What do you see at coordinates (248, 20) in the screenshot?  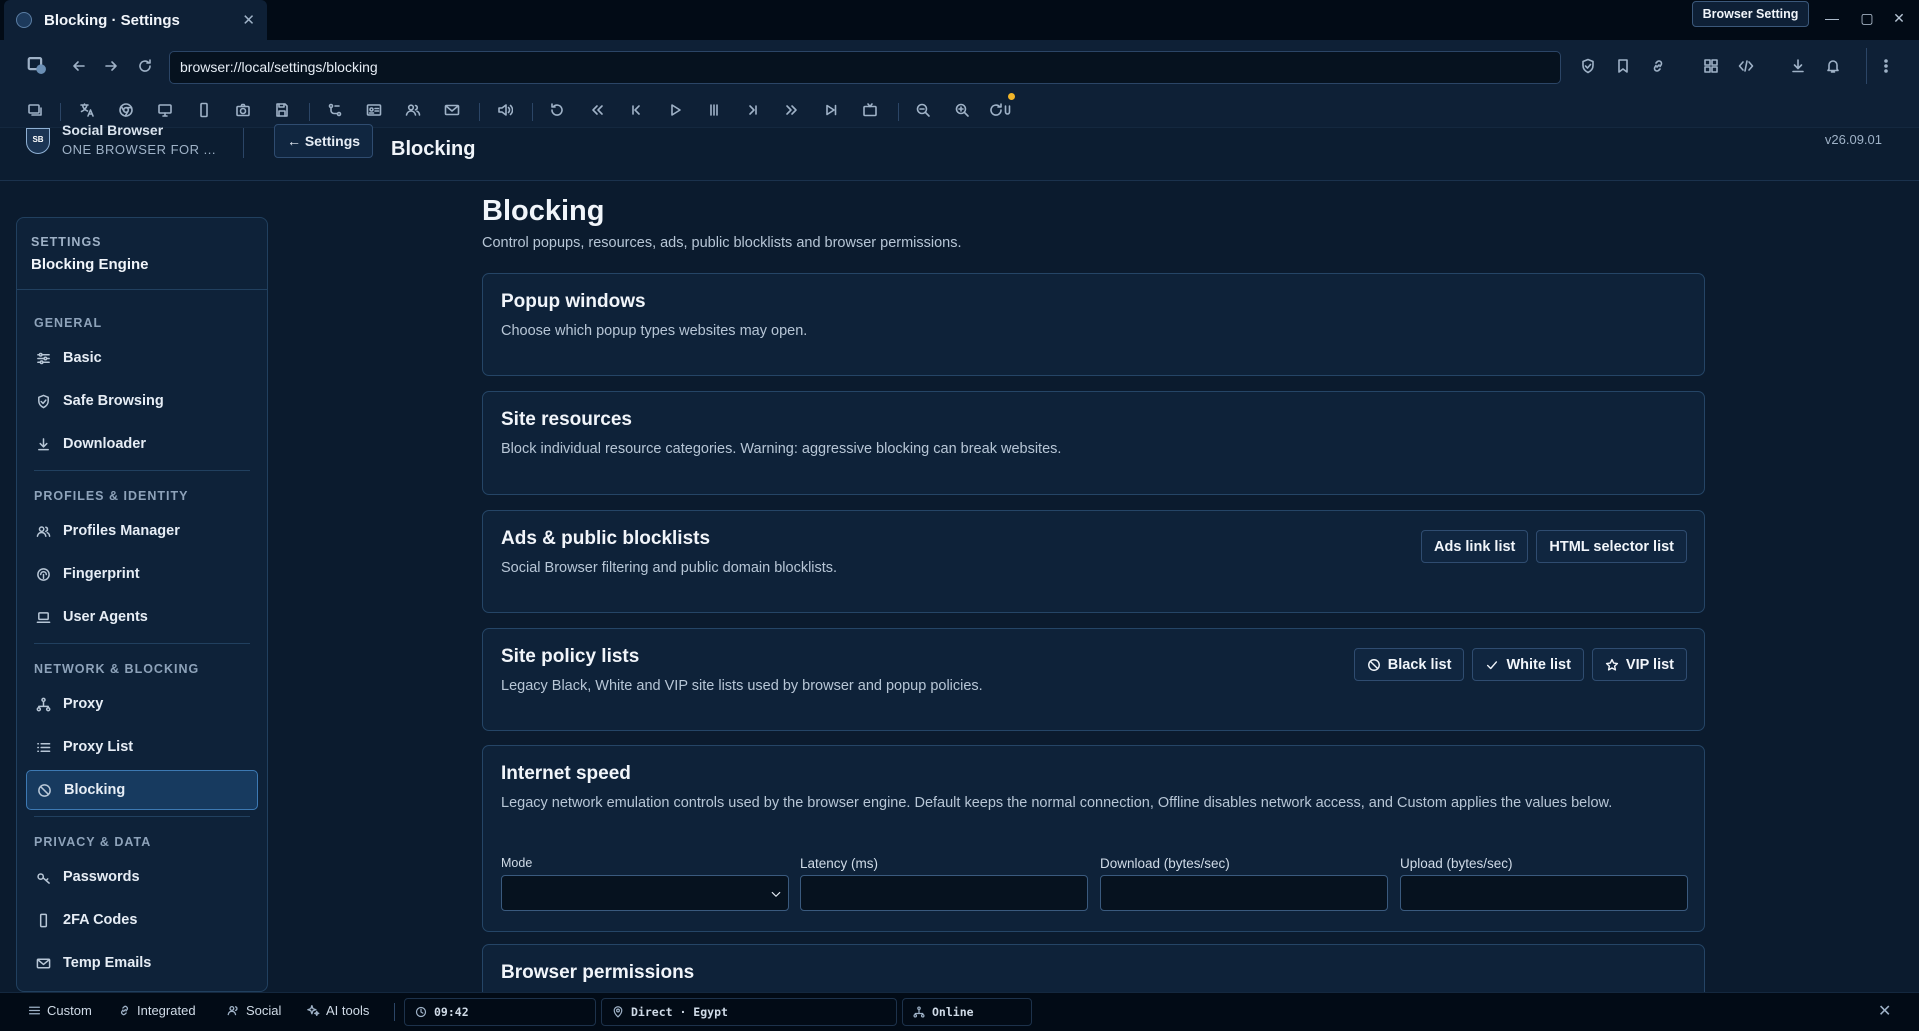 I see `tab-close-icon: ✕` at bounding box center [248, 20].